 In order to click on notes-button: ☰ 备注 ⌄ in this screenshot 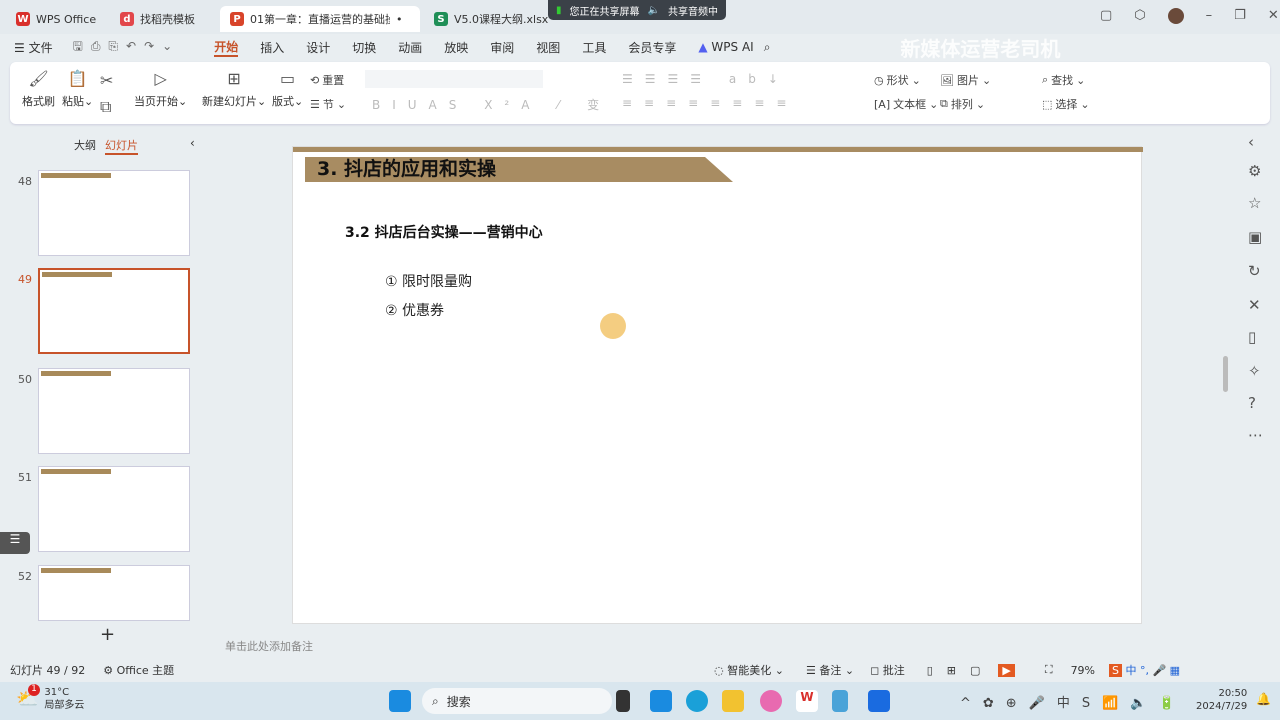, I will do `click(830, 670)`.